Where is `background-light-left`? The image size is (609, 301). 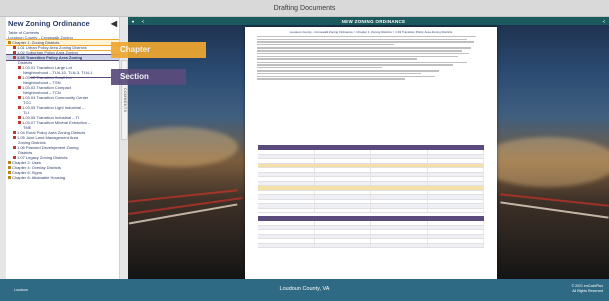
background-light-left is located at coordinates (183, 147).